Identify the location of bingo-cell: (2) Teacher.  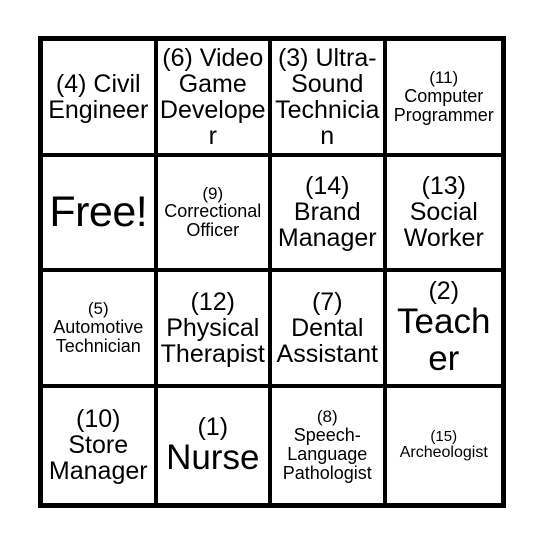
(443, 330).